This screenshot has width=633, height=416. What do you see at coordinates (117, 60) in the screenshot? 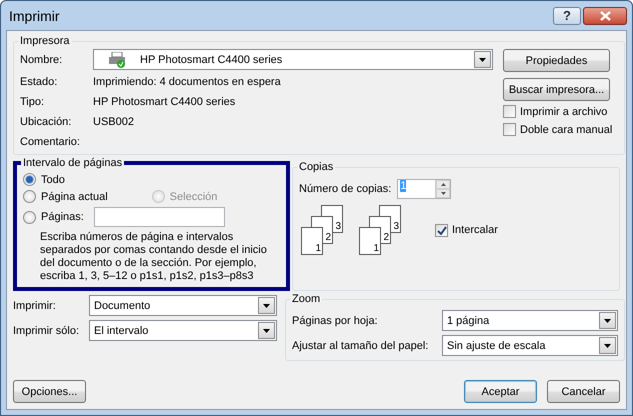
I see `printer-icon` at bounding box center [117, 60].